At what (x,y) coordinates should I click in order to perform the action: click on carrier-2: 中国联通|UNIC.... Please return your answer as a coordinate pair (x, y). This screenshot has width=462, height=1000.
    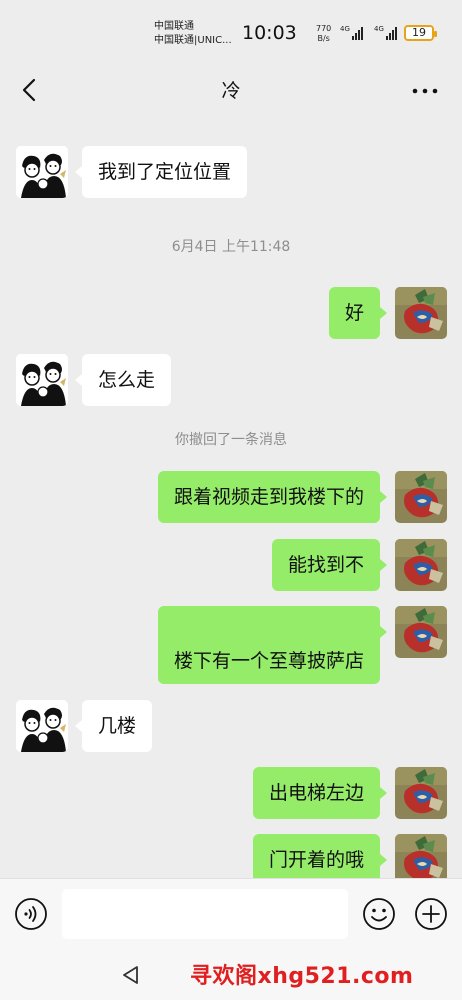
    Looking at the image, I should click on (193, 40).